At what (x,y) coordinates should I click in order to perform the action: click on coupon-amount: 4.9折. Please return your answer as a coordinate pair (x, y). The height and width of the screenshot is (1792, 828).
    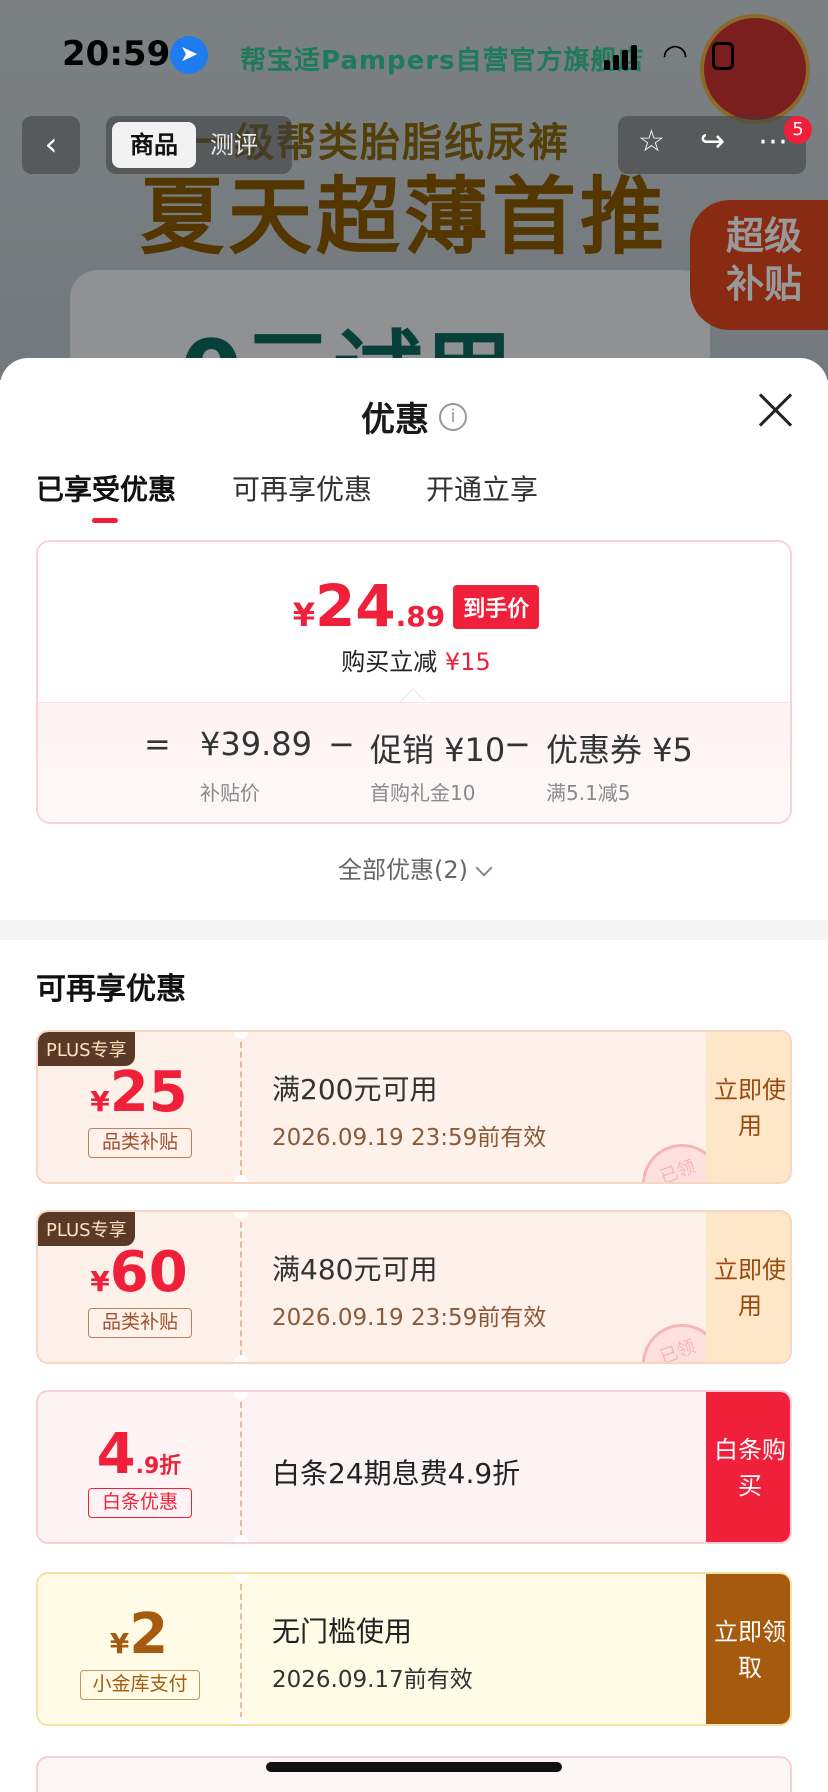
    Looking at the image, I should click on (139, 1454).